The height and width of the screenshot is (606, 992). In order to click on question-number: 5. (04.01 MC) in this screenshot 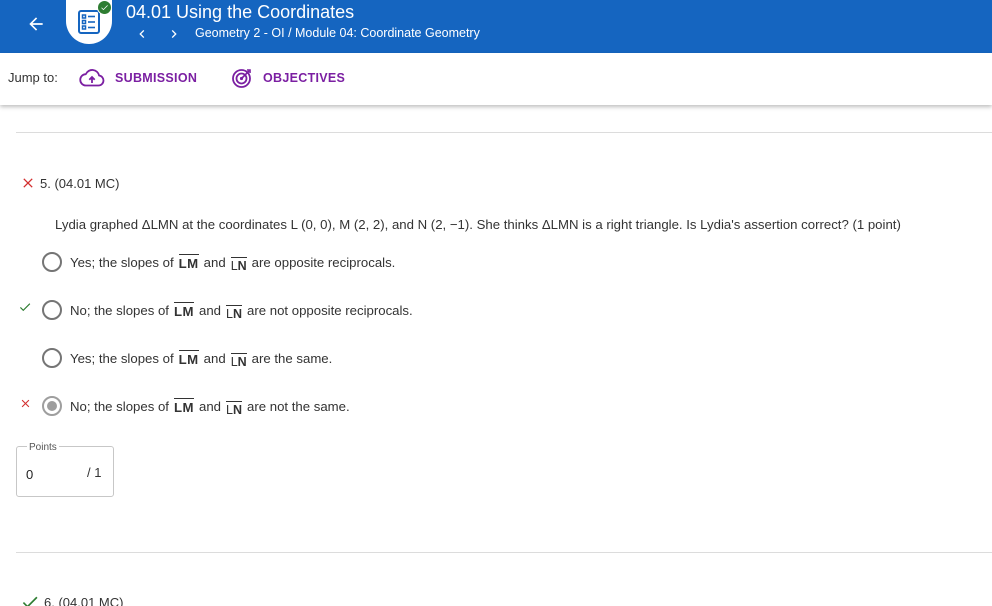, I will do `click(80, 183)`.